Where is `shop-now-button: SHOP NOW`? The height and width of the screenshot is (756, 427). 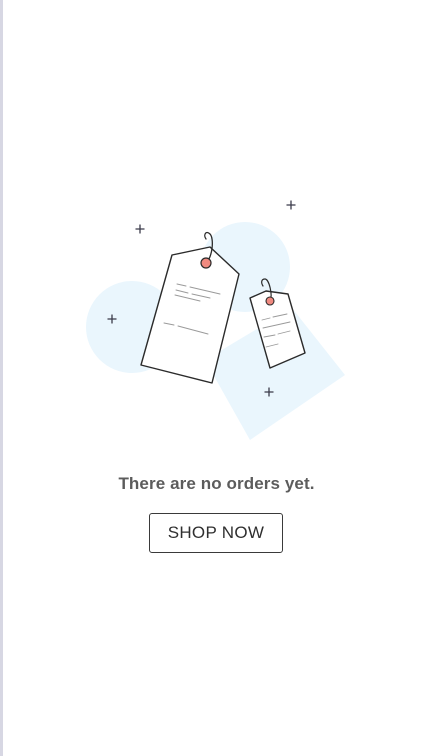 shop-now-button: SHOP NOW is located at coordinates (216, 533).